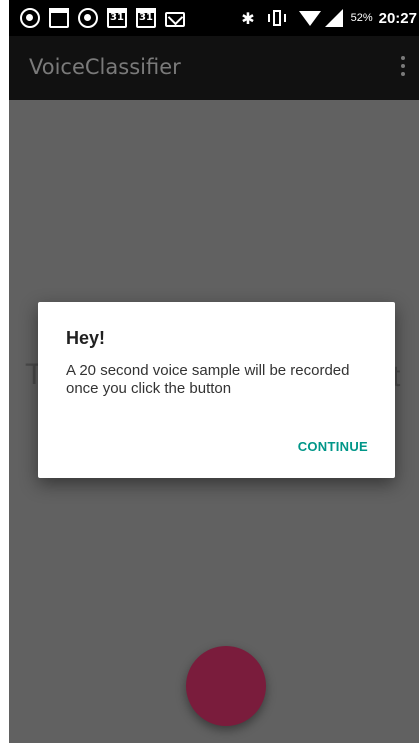 The height and width of the screenshot is (743, 419). What do you see at coordinates (105, 67) in the screenshot?
I see `app-title: VoiceClassifier` at bounding box center [105, 67].